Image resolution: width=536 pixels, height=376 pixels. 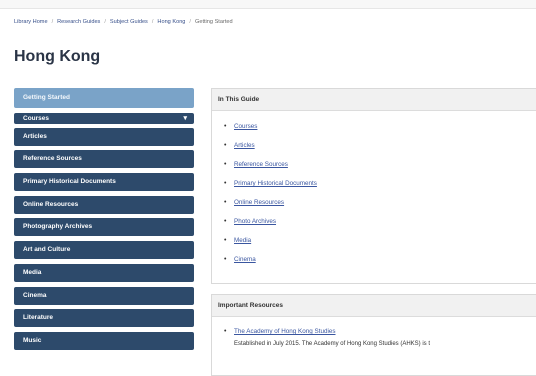 I want to click on guide-link-articles: Articles, so click(x=244, y=145).